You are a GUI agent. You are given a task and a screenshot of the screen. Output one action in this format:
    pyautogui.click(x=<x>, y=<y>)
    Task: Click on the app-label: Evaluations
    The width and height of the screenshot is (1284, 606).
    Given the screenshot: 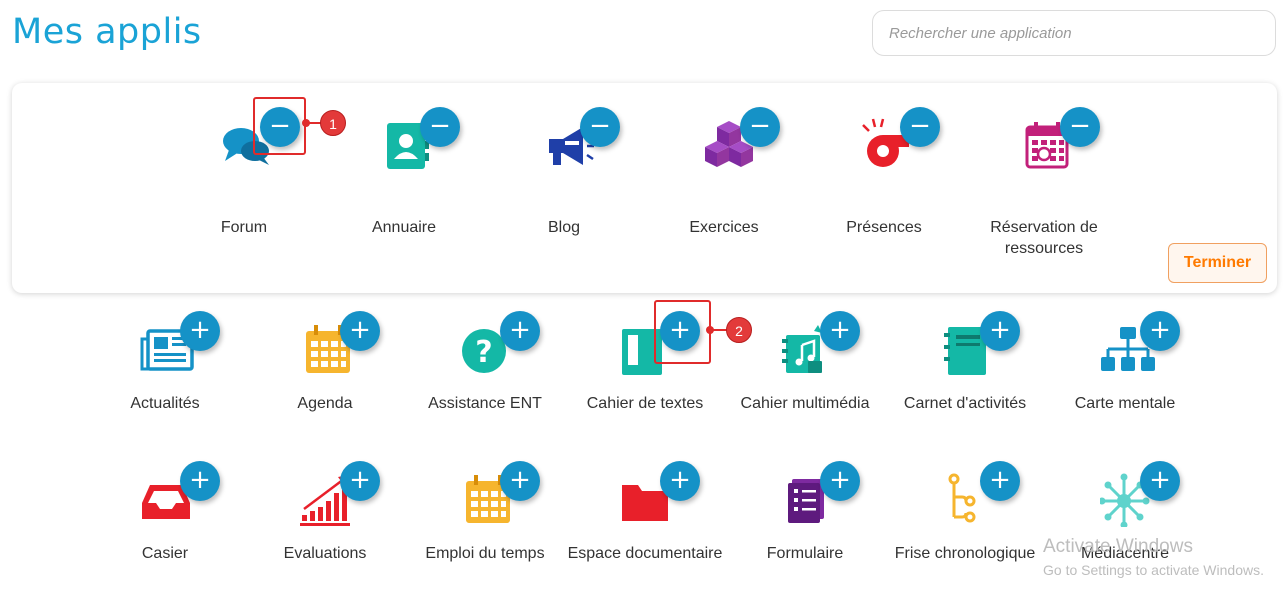 What is the action you would take?
    pyautogui.click(x=325, y=553)
    